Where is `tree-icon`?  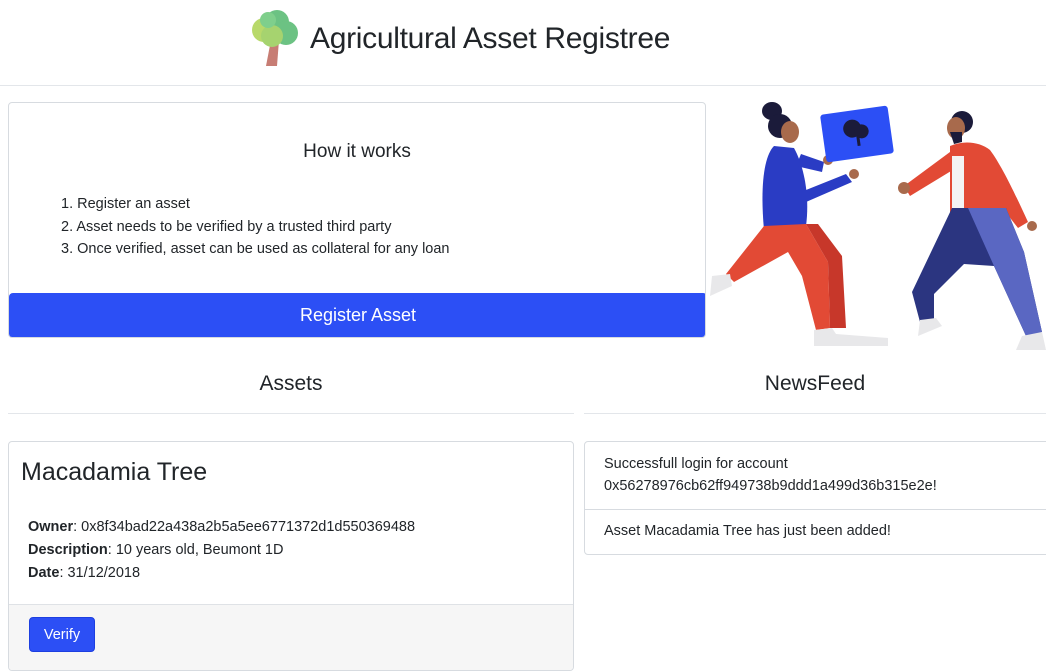
tree-icon is located at coordinates (275, 38).